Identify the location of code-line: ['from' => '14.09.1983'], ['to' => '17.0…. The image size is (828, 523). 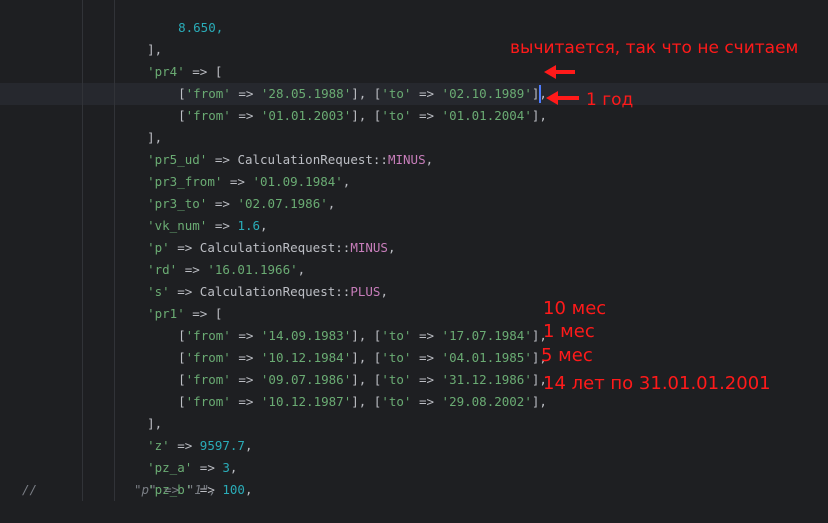
(347, 323).